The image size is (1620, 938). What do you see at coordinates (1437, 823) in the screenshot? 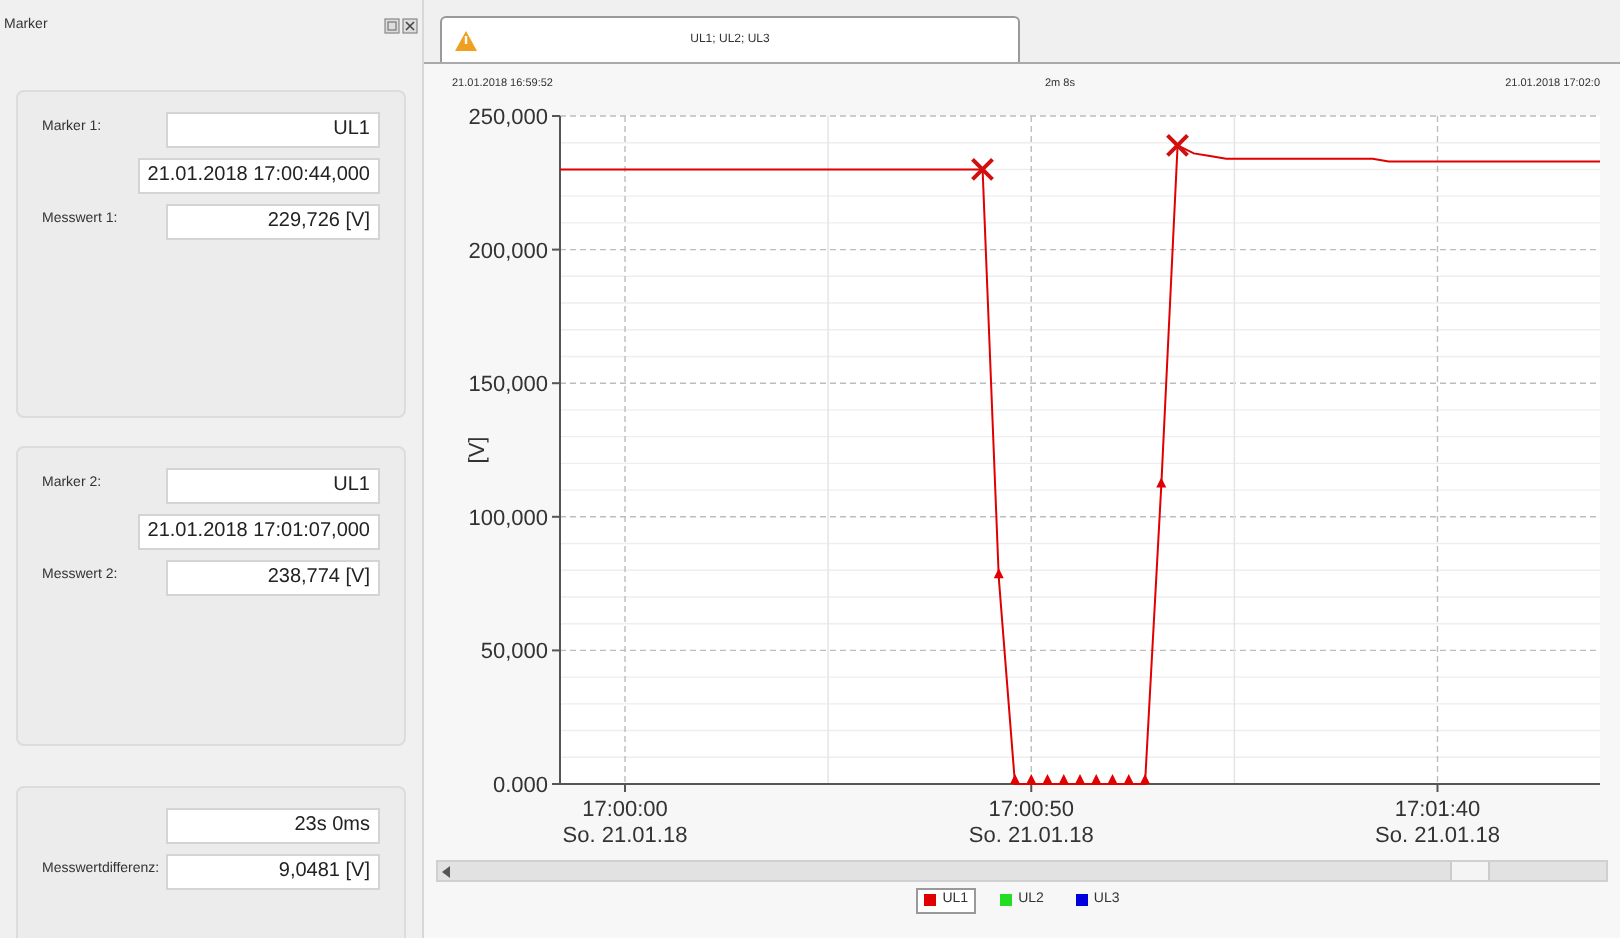
I see `x-tick-label: 17:01:40 So. 21.01.18` at bounding box center [1437, 823].